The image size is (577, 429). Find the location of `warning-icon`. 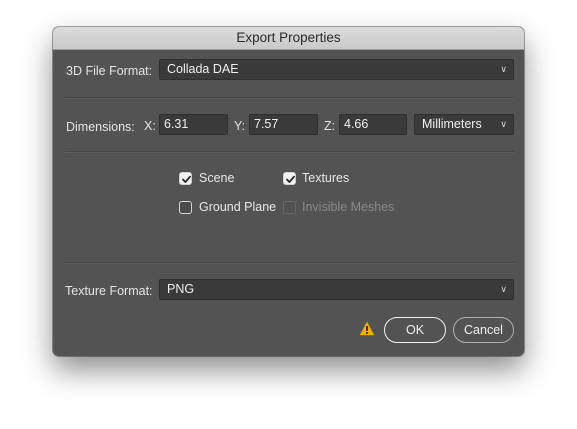

warning-icon is located at coordinates (367, 328).